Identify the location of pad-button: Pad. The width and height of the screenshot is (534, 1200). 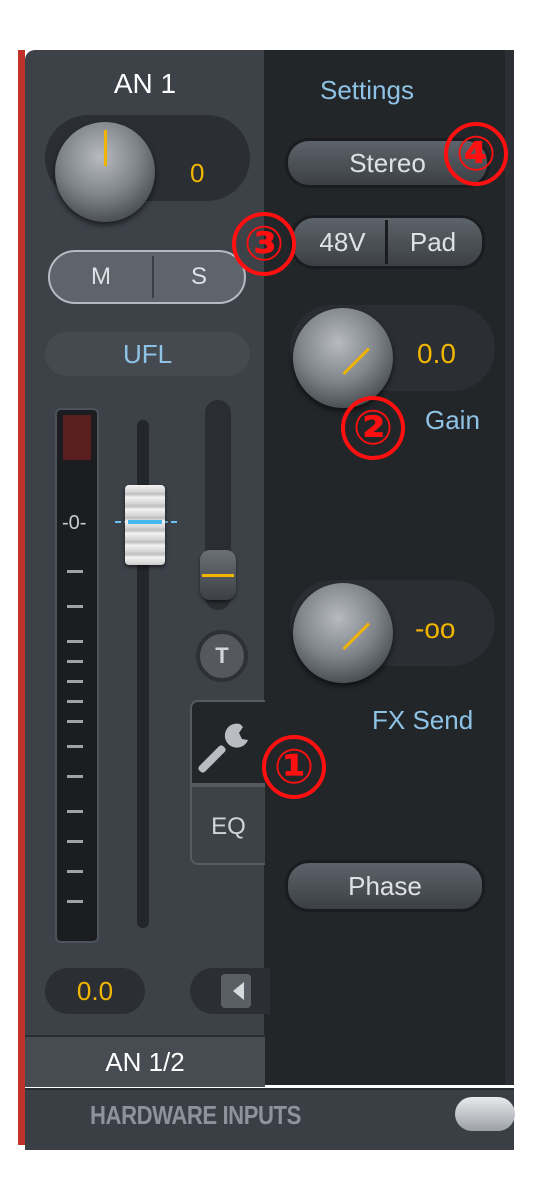
(433, 242).